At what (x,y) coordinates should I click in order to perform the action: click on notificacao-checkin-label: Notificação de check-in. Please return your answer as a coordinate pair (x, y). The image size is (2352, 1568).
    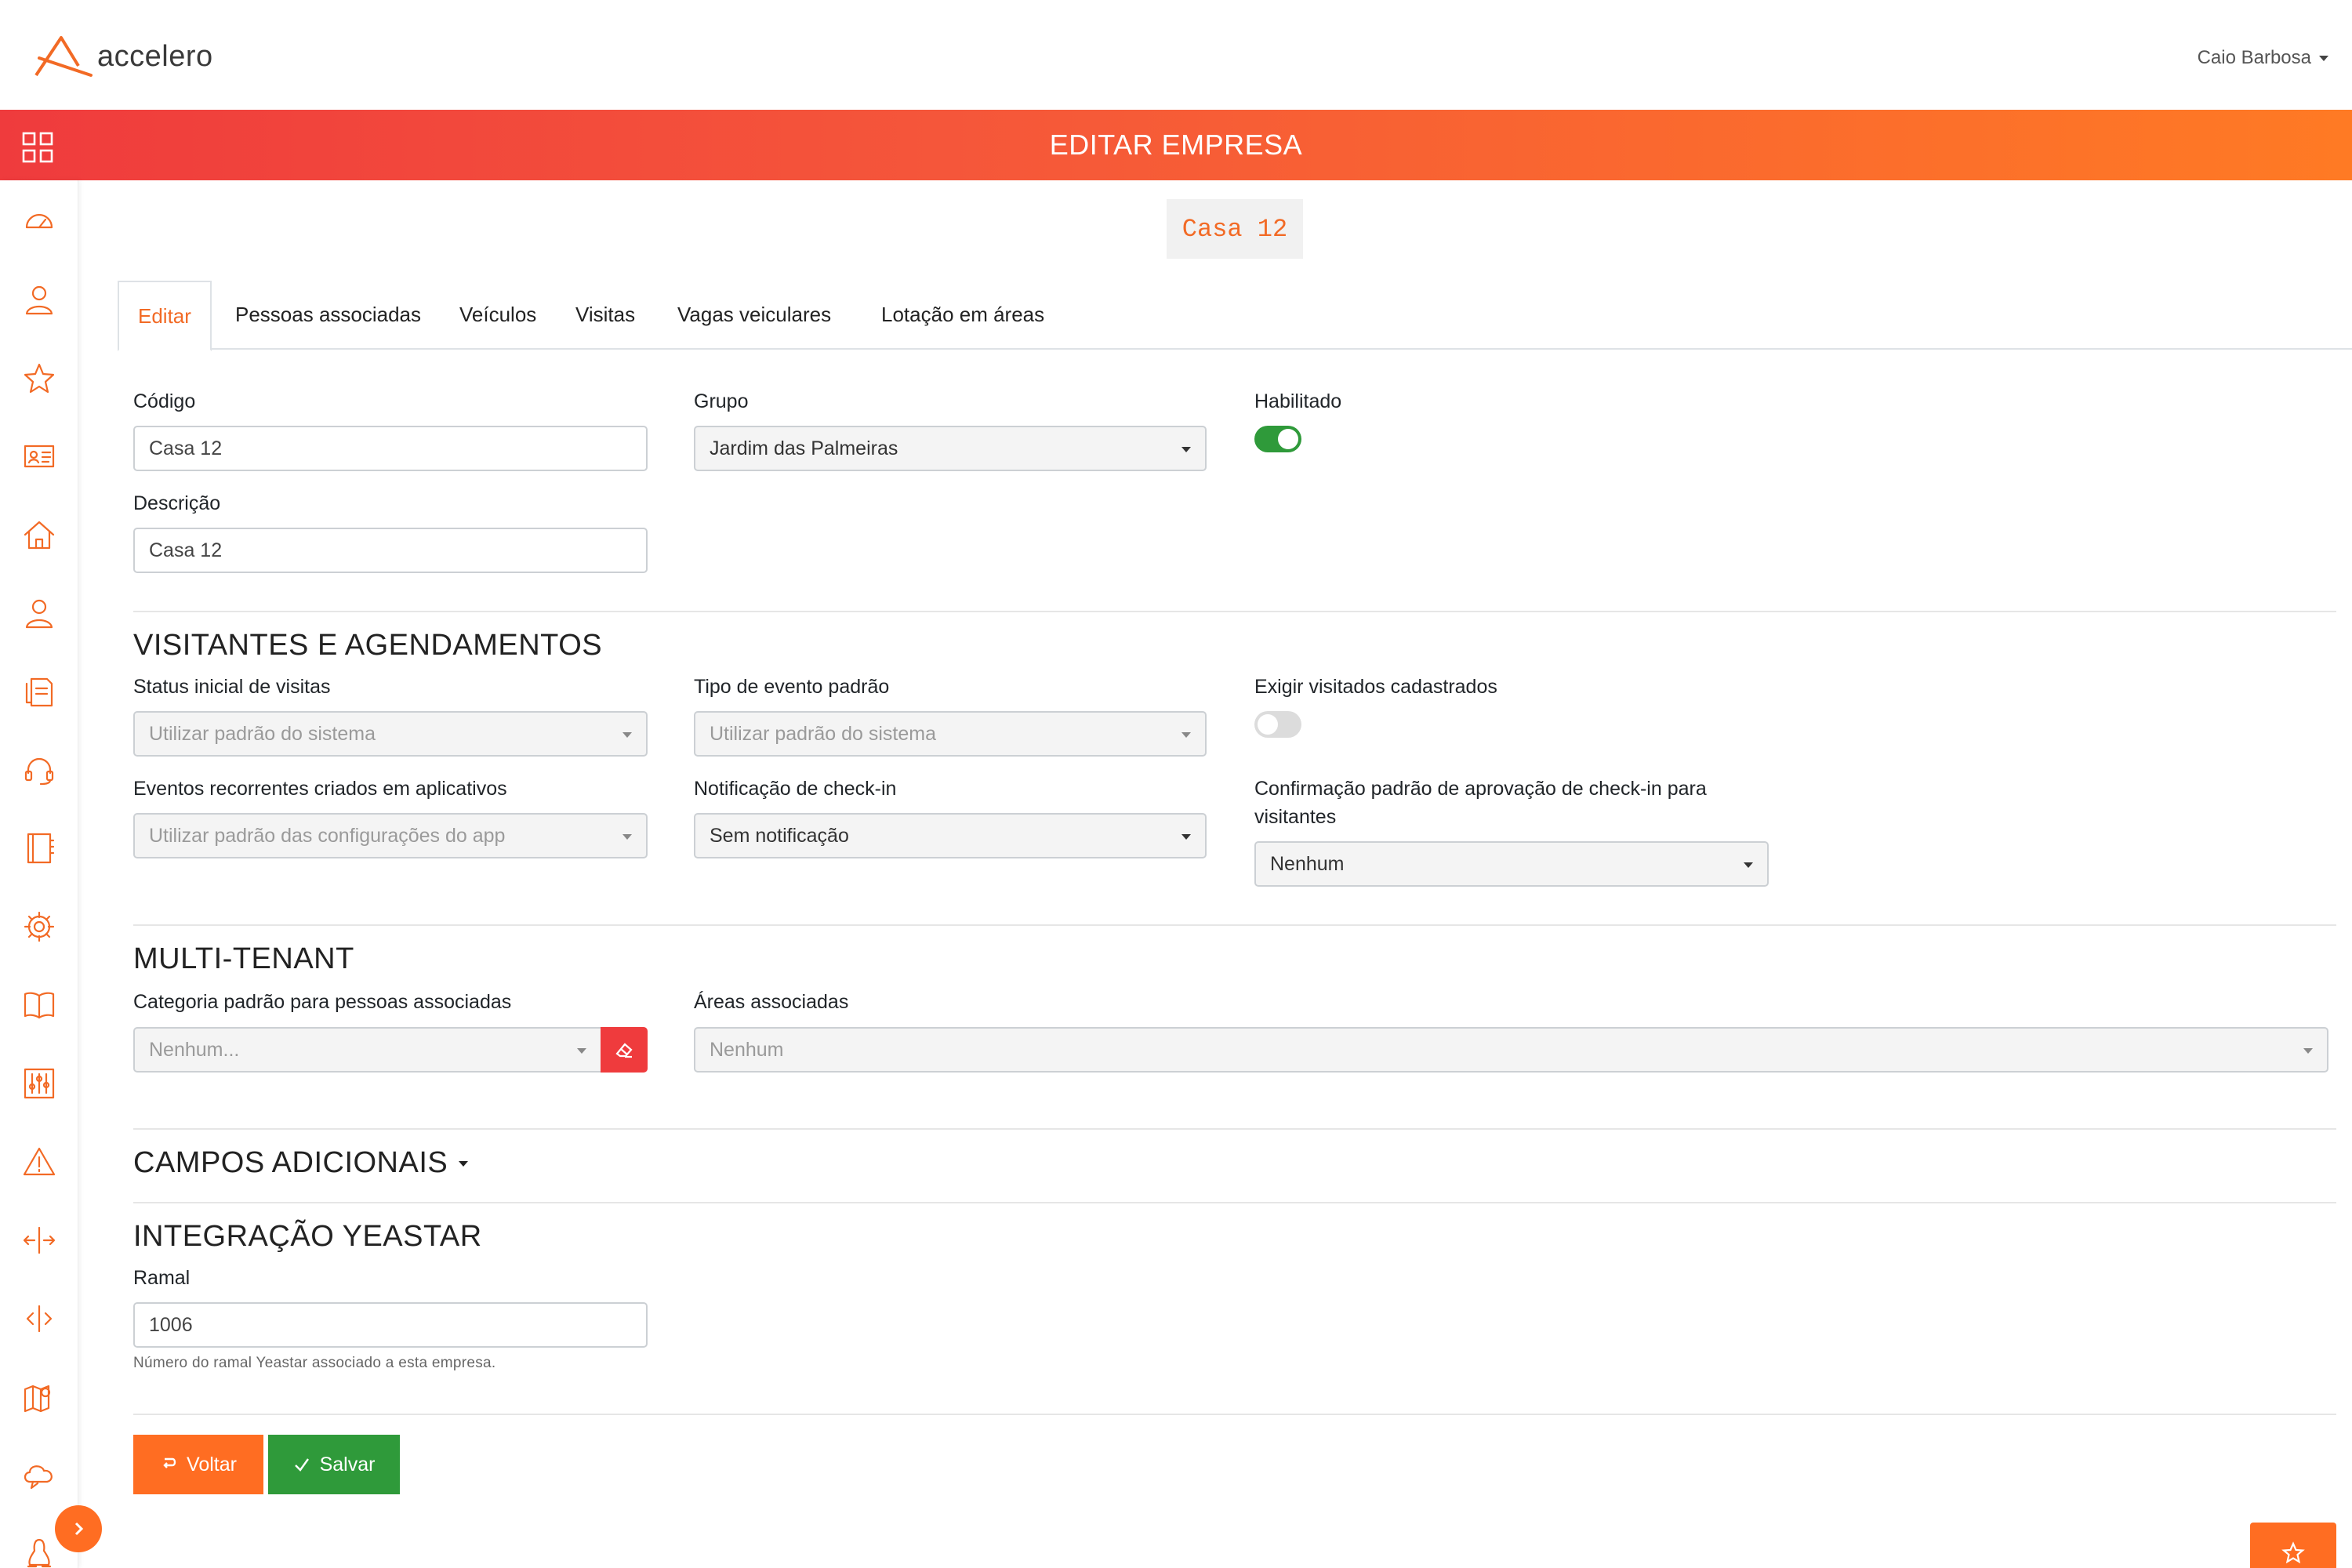
    Looking at the image, I should click on (795, 789).